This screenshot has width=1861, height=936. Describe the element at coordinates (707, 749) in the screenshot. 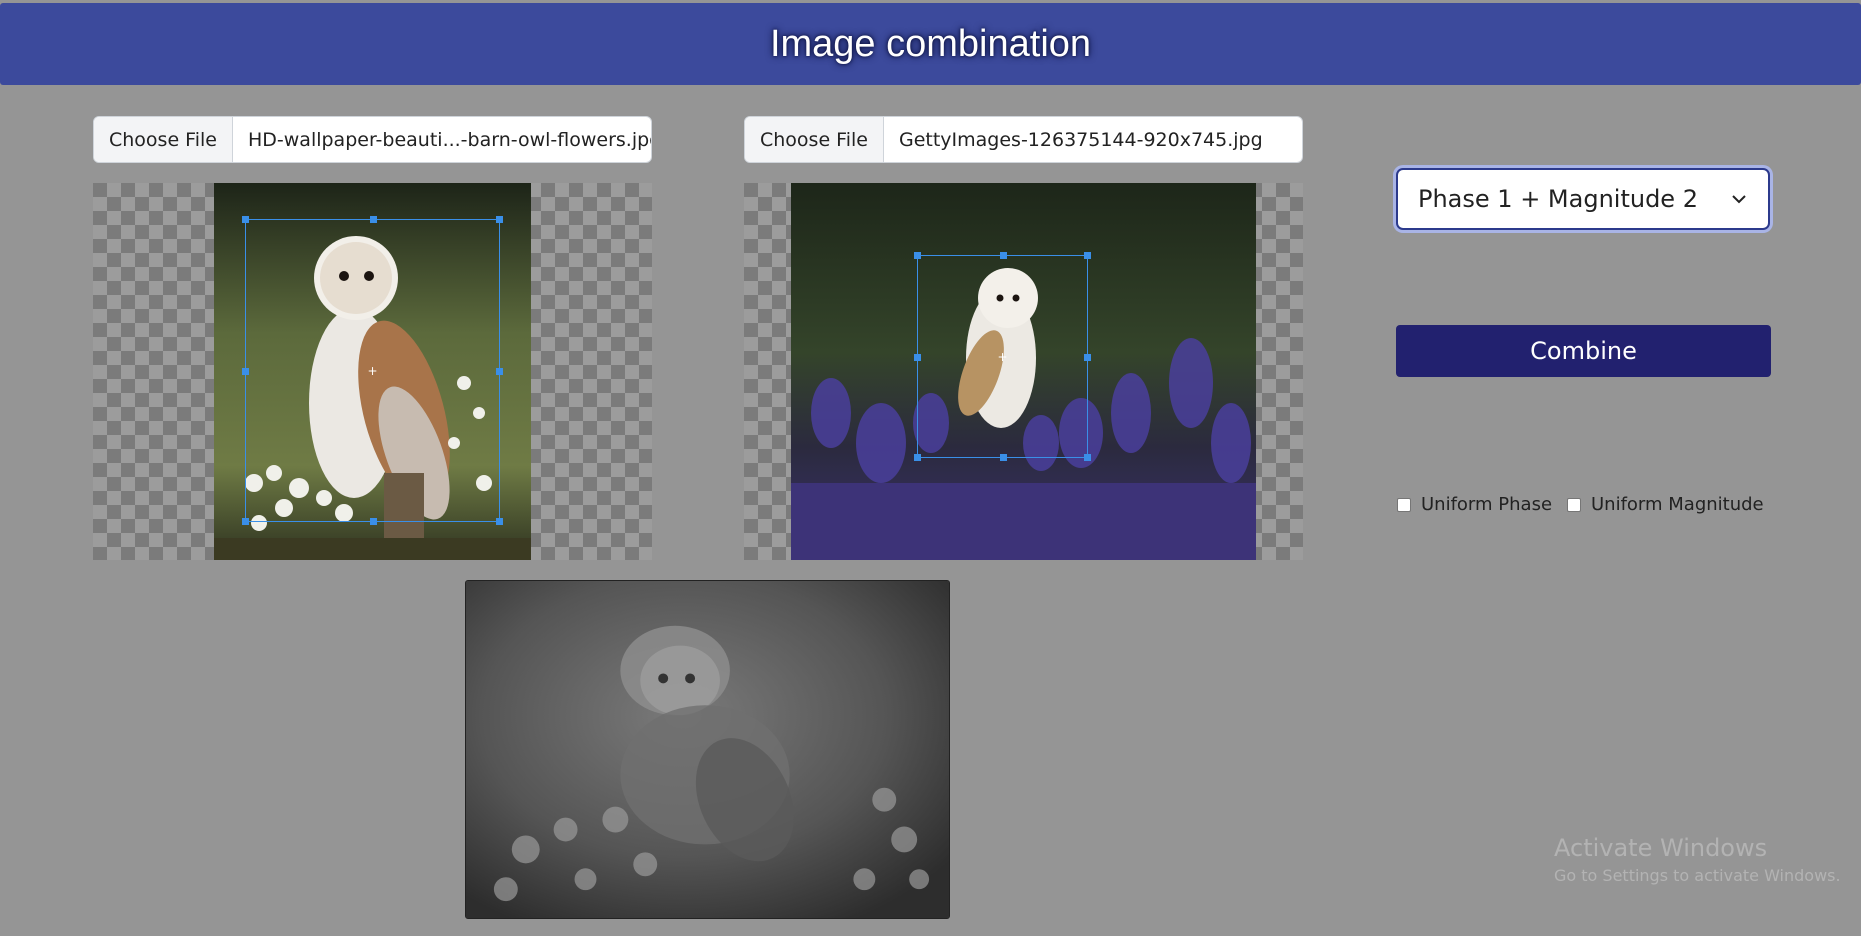

I see `combined-output-image` at that location.